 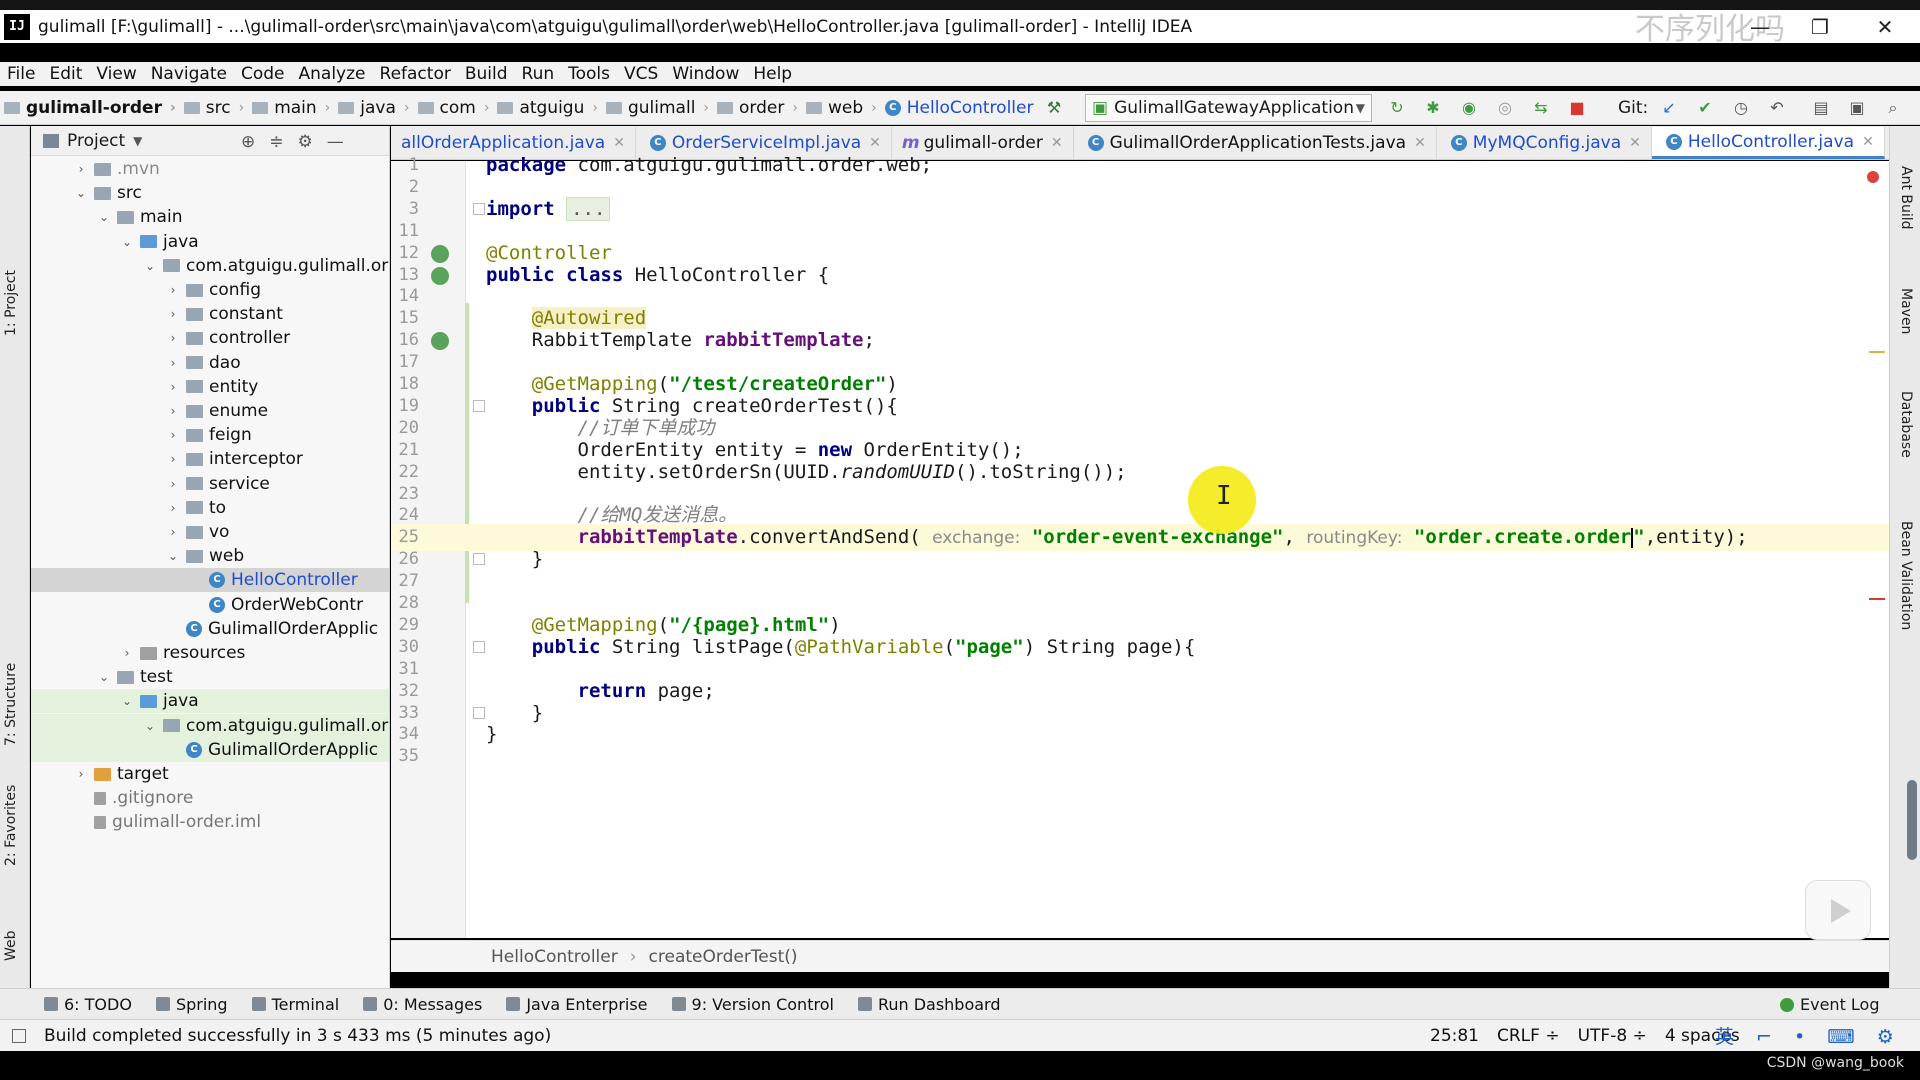 I want to click on tab-favorites: 2: Favorites, so click(x=11, y=825).